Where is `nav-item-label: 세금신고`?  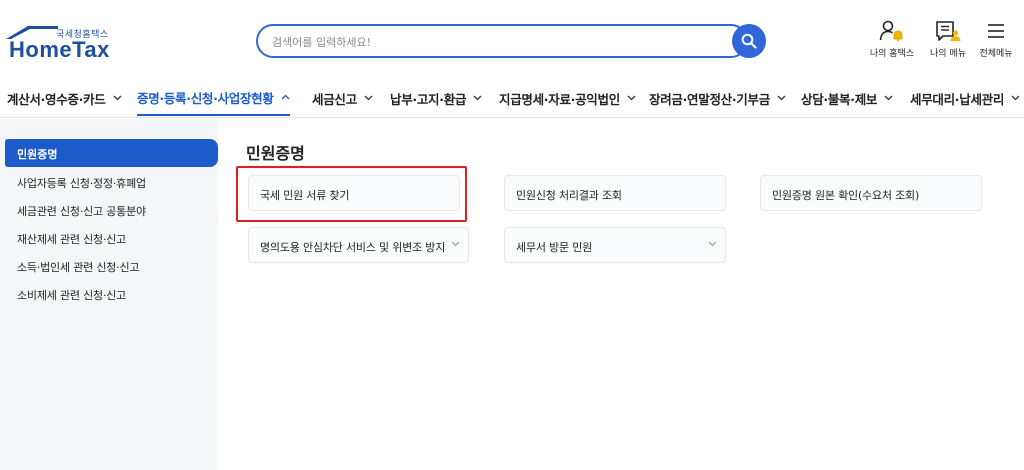
nav-item-label: 세금신고 is located at coordinates (334, 99).